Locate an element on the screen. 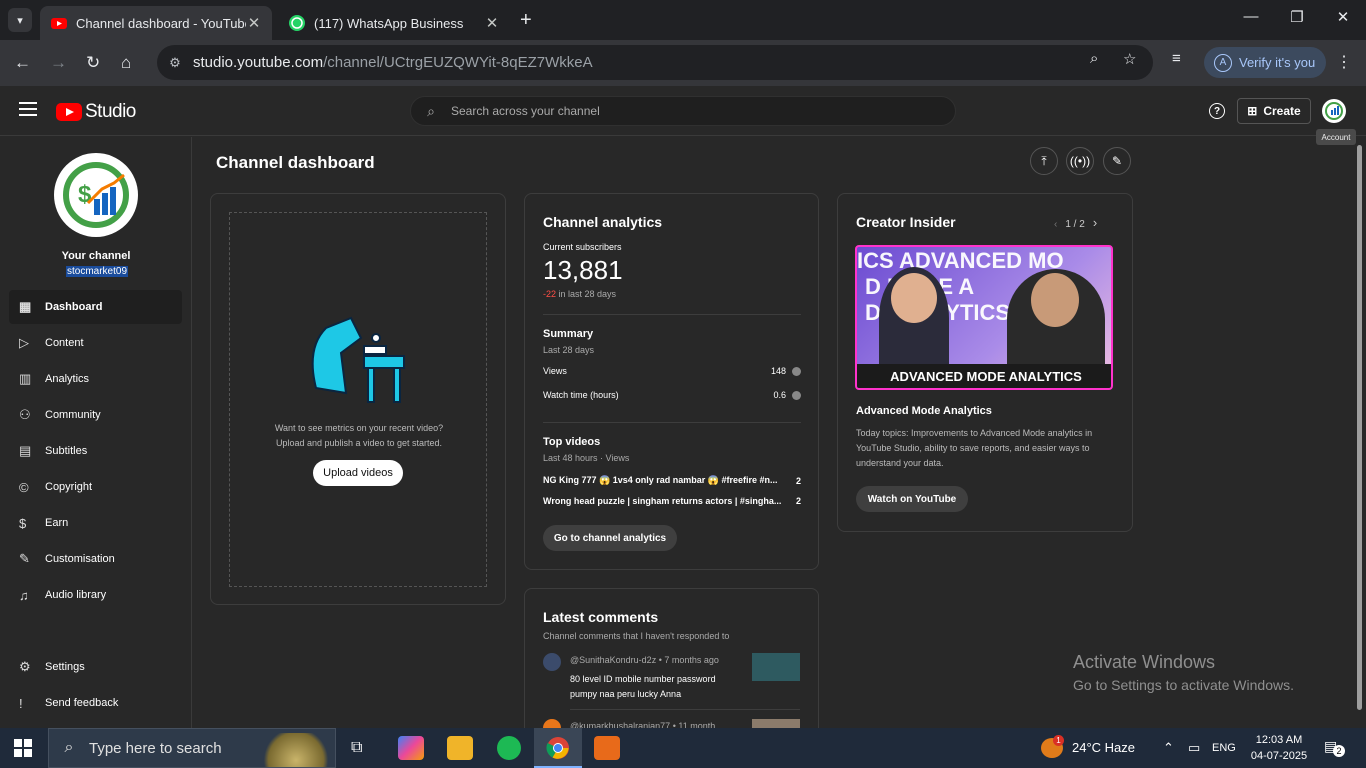 The width and height of the screenshot is (1366, 768). youtube-icon is located at coordinates (59, 23).